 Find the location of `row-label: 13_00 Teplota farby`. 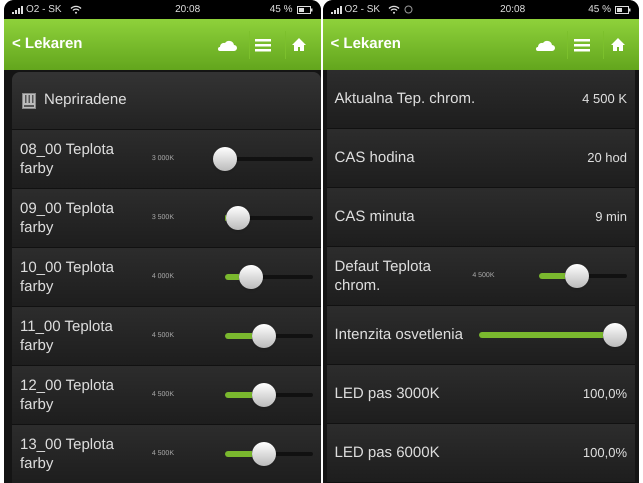

row-label: 13_00 Teplota farby is located at coordinates (67, 454).